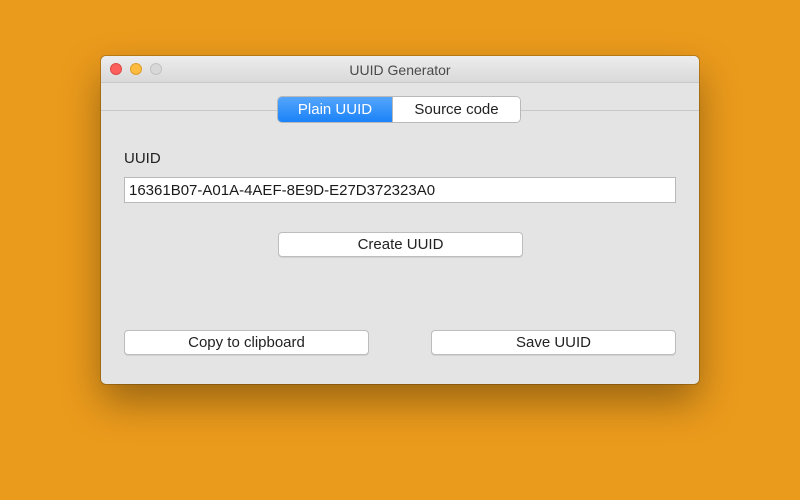  What do you see at coordinates (400, 244) in the screenshot?
I see `create-uuid-button: Create UUID` at bounding box center [400, 244].